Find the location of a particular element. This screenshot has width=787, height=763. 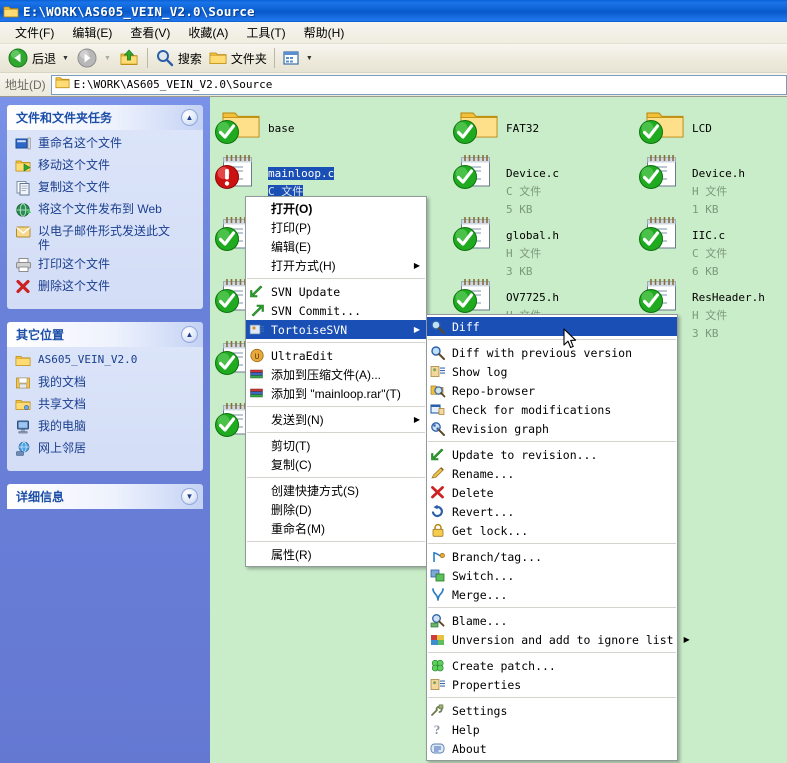

help-icon: ? is located at coordinates (439, 730).